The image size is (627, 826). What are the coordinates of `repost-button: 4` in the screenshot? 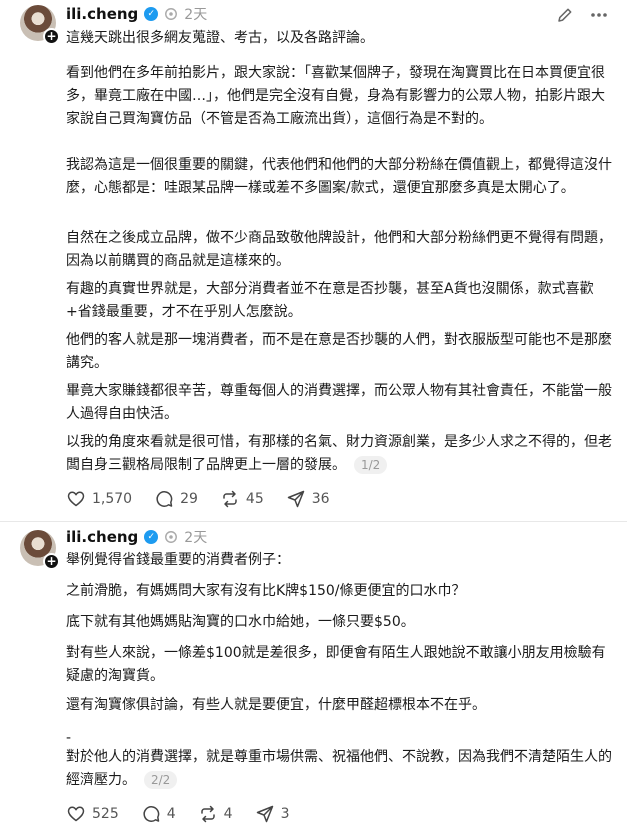 It's located at (215, 814).